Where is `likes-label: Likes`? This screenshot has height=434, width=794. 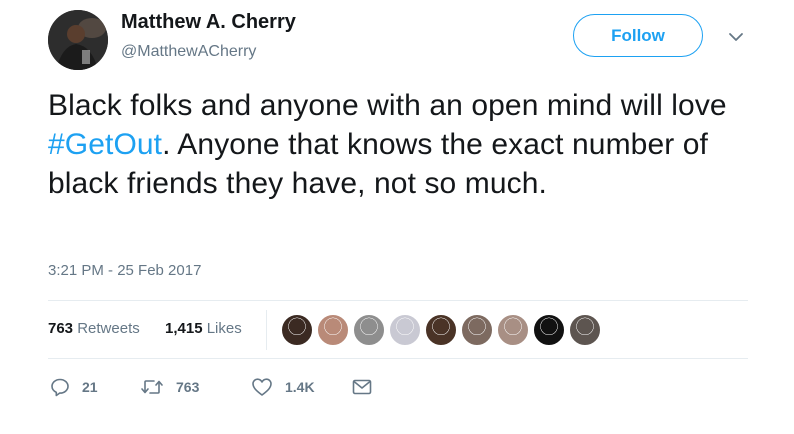
likes-label: Likes is located at coordinates (224, 328).